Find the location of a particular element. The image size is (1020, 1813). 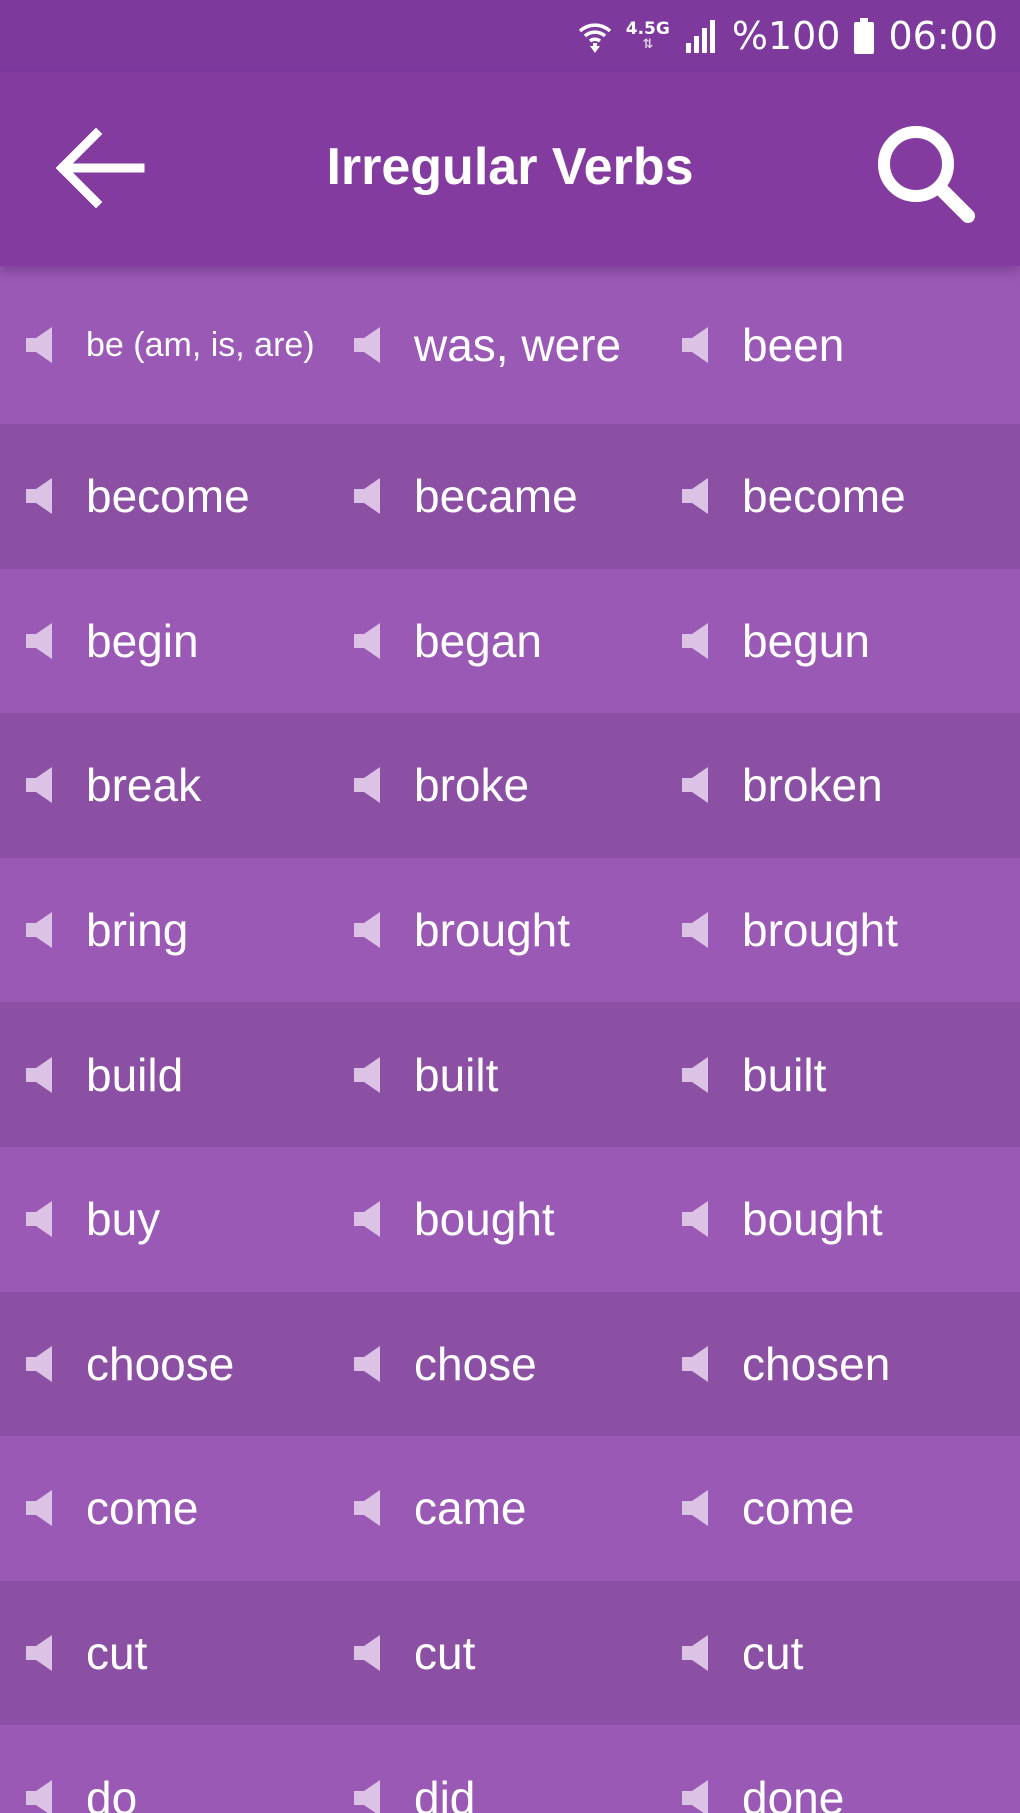

verb-text: chosen is located at coordinates (816, 1363).